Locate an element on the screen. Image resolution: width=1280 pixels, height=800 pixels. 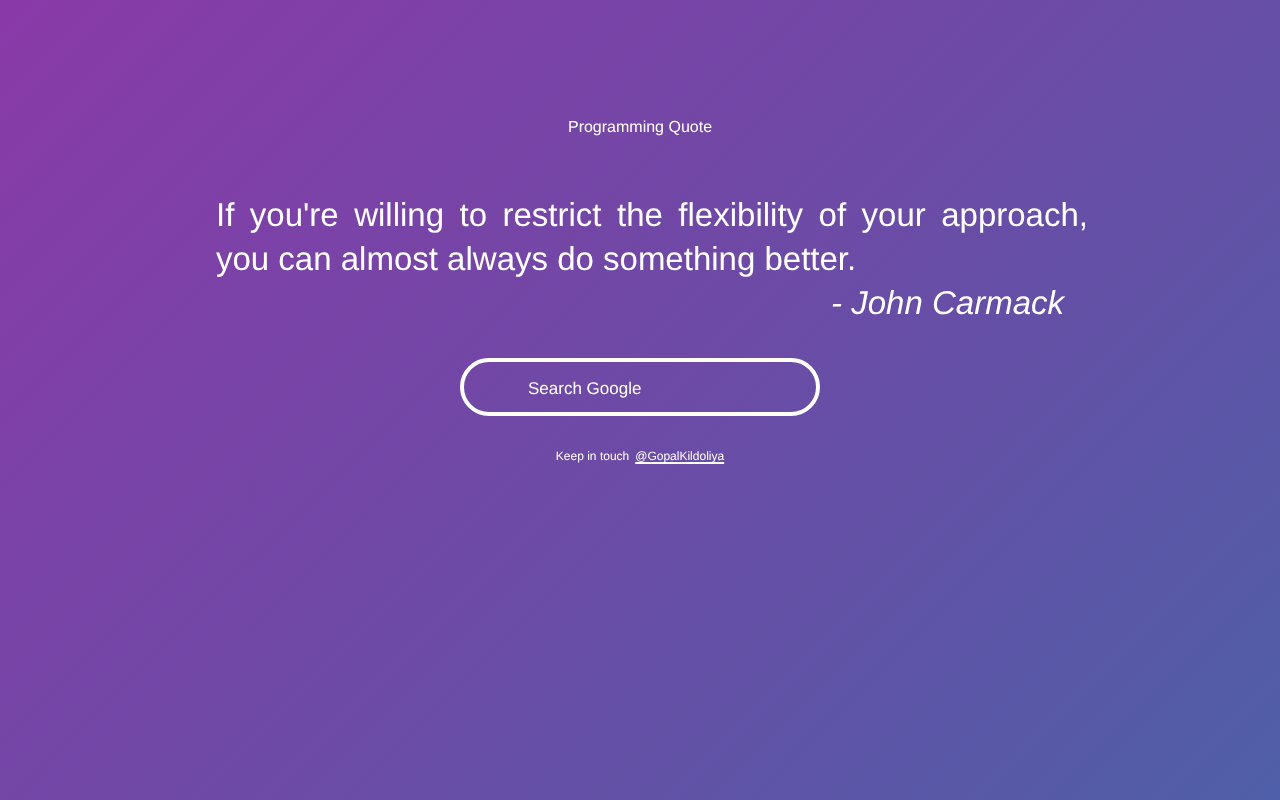
quote-author: - John Carmack is located at coordinates (946, 305).